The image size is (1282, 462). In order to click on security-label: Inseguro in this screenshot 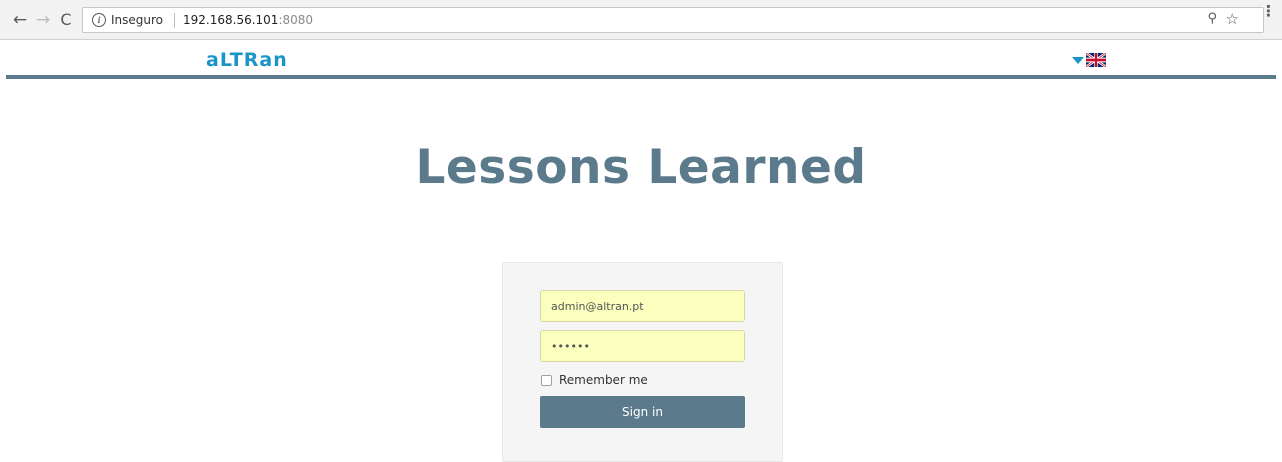, I will do `click(137, 20)`.